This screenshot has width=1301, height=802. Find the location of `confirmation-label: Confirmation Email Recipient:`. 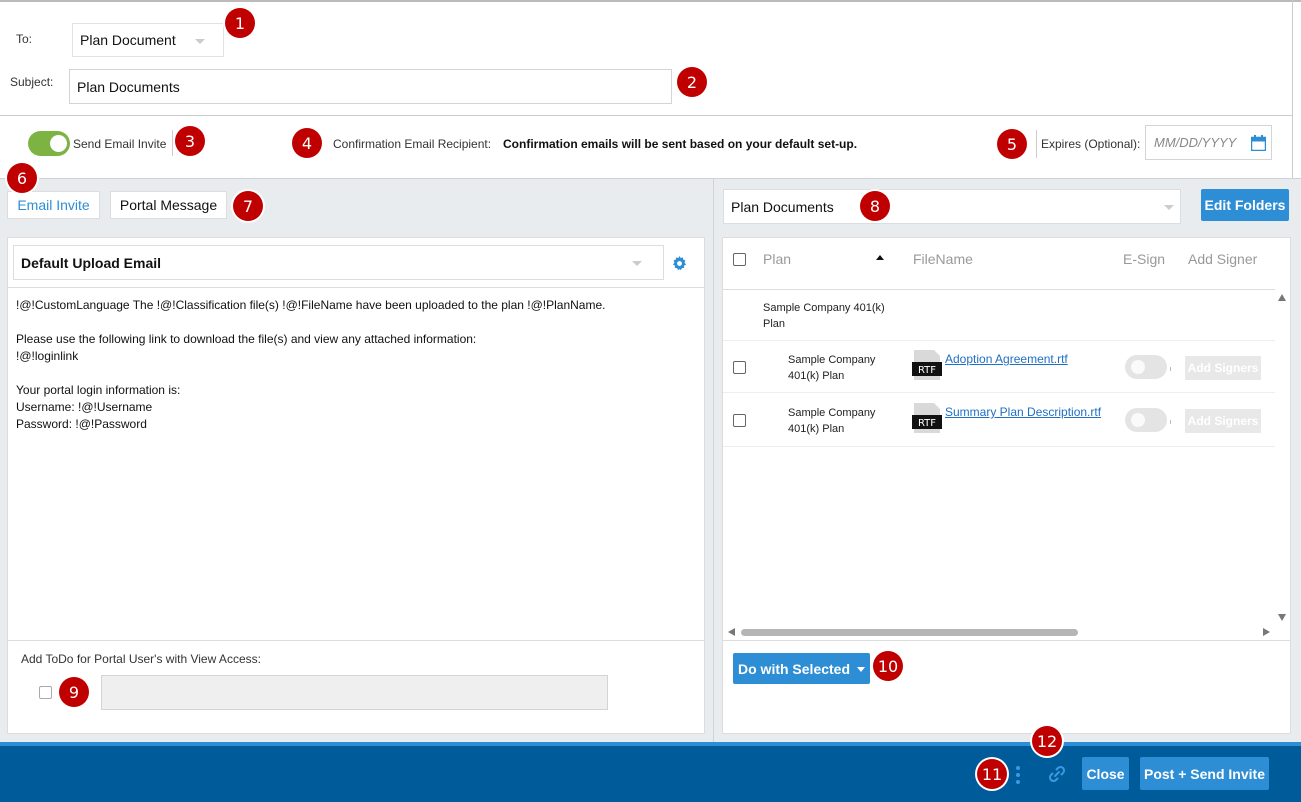

confirmation-label: Confirmation Email Recipient: is located at coordinates (412, 144).